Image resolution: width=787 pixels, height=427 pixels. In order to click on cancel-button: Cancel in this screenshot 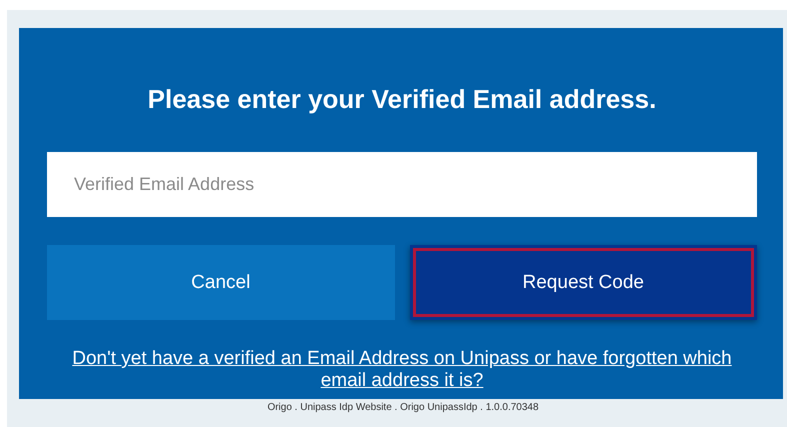, I will do `click(220, 282)`.